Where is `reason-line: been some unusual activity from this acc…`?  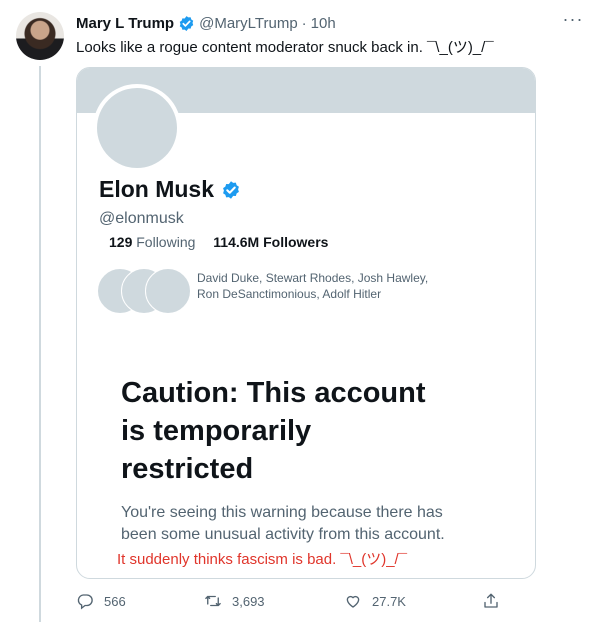
reason-line: been some unusual activity from this acc… is located at coordinates (283, 534).